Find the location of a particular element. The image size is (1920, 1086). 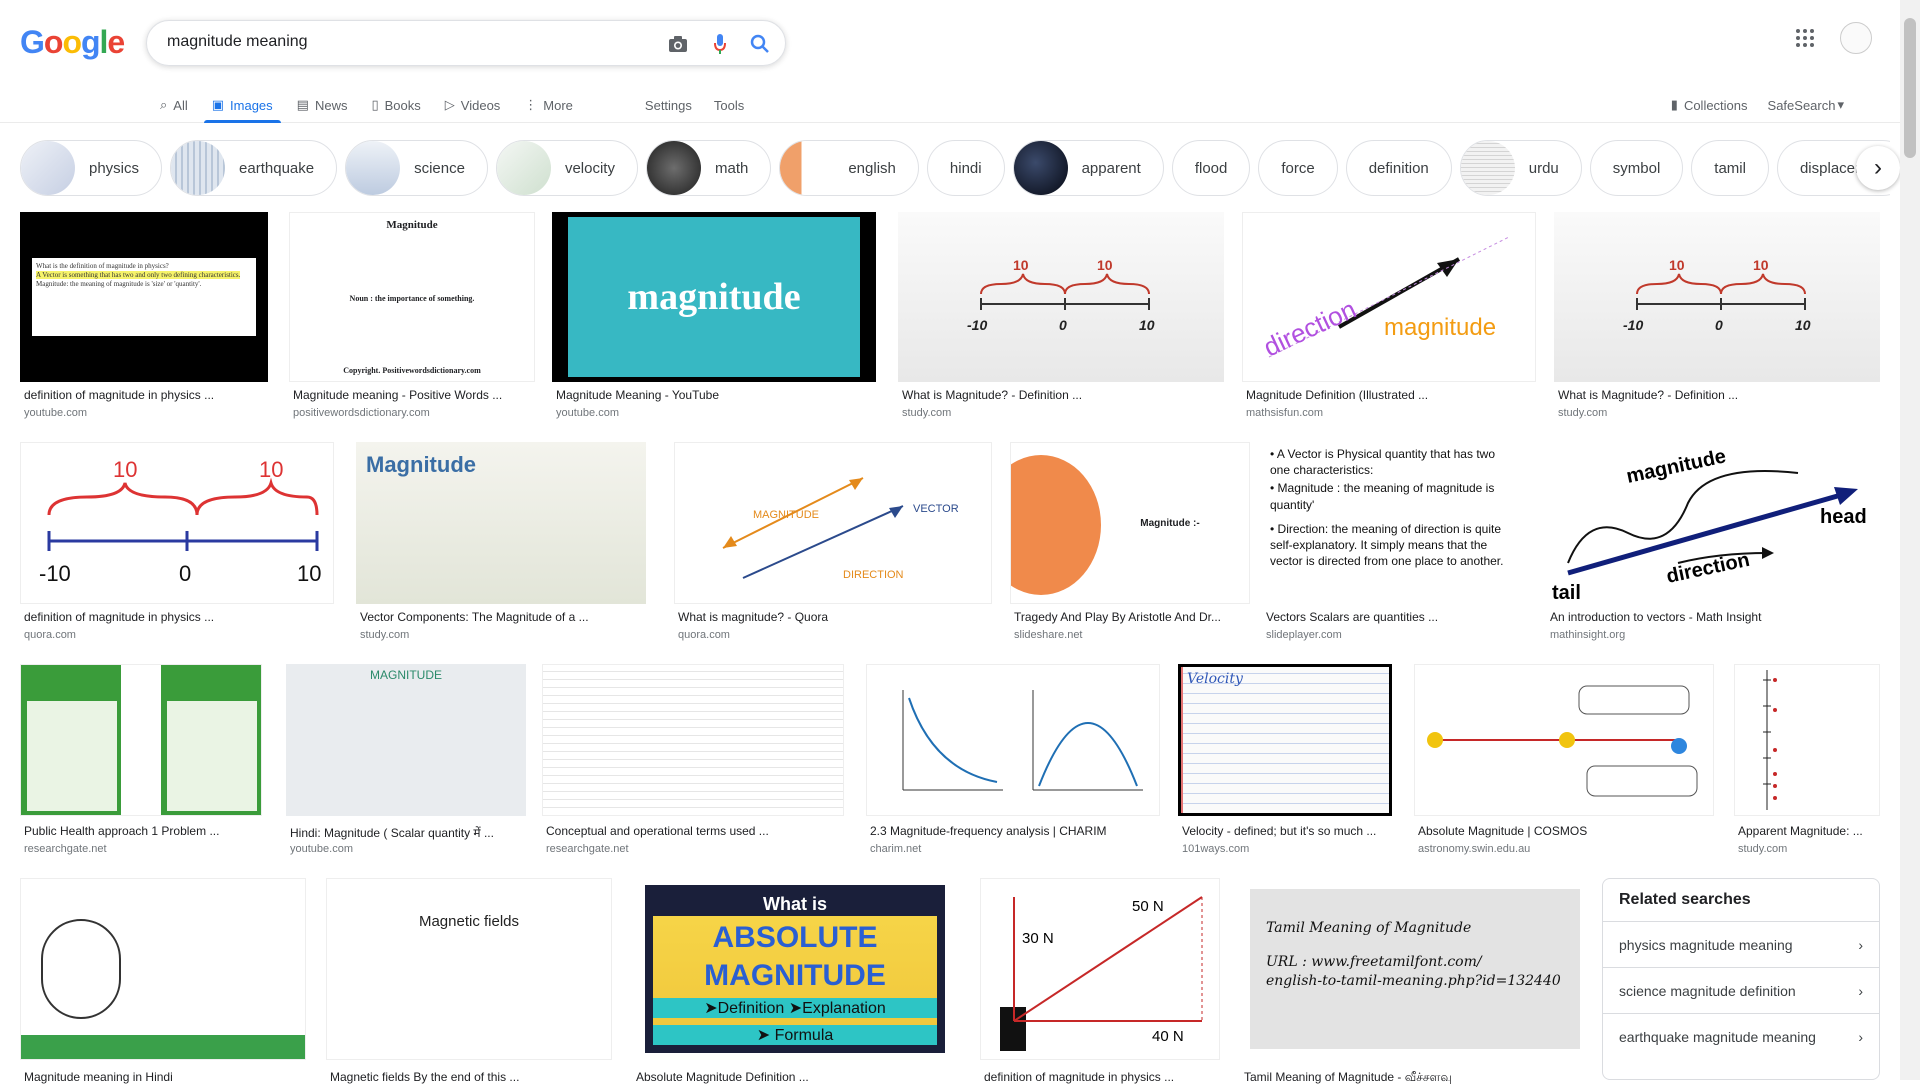

microphone-icon is located at coordinates (720, 44).